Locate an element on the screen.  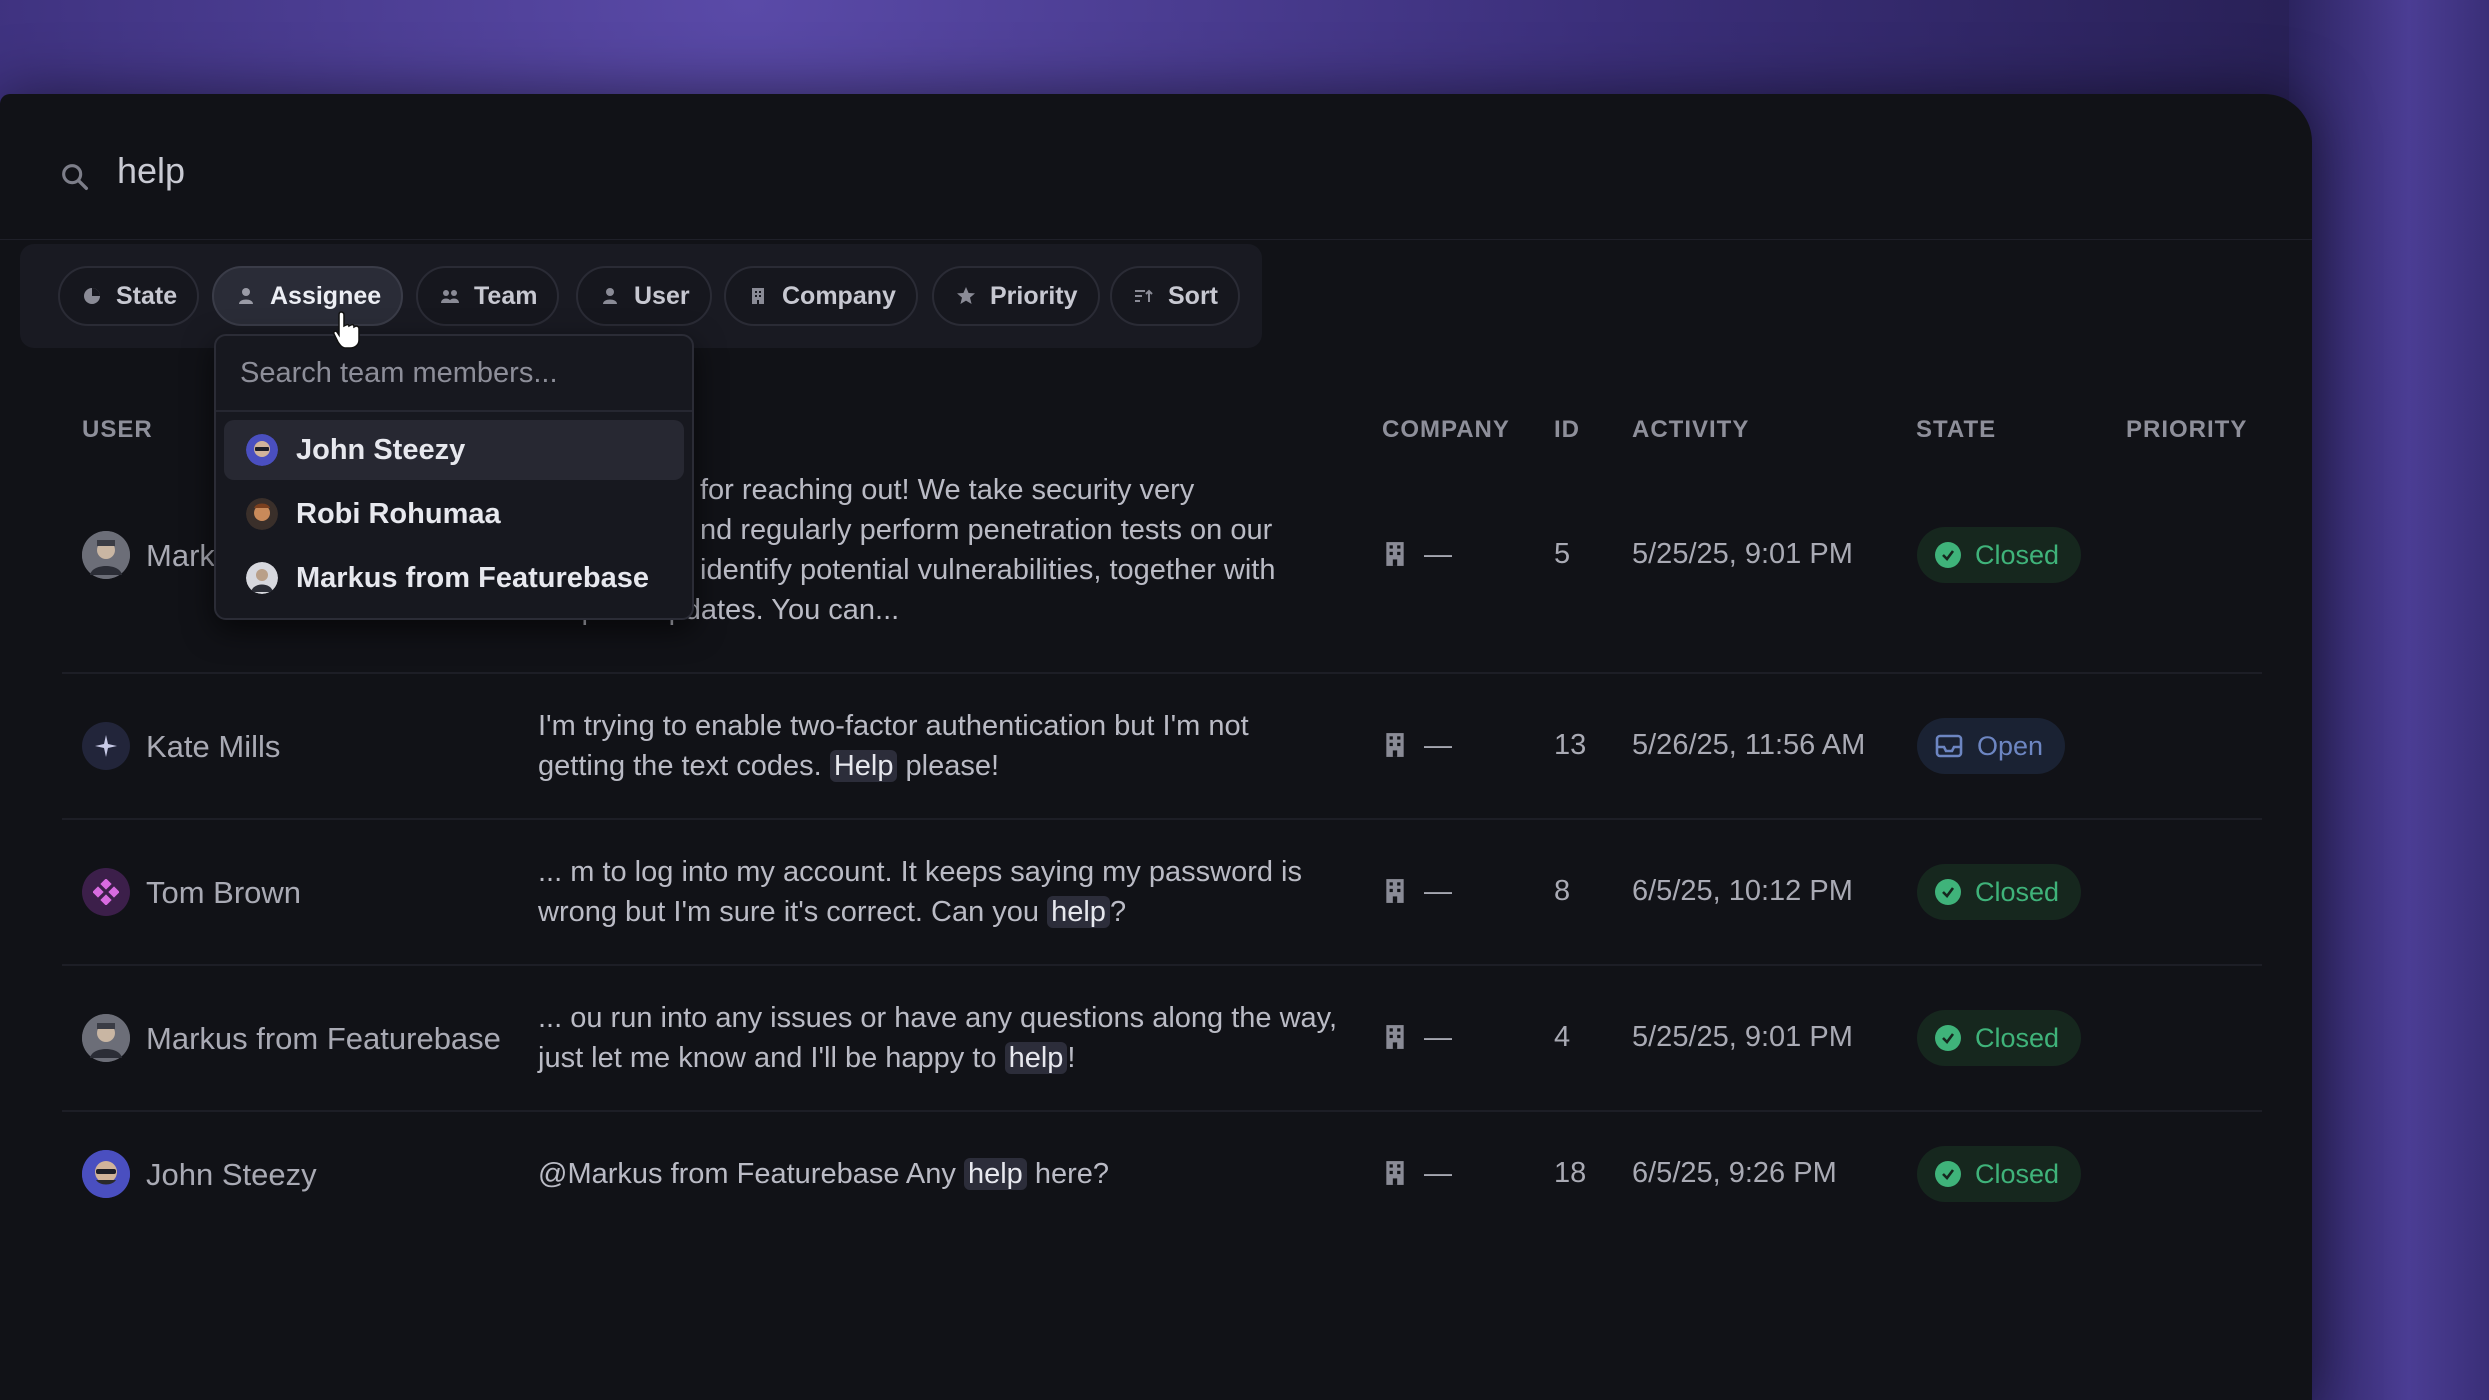
filter-team-chip: Team is located at coordinates (488, 296).